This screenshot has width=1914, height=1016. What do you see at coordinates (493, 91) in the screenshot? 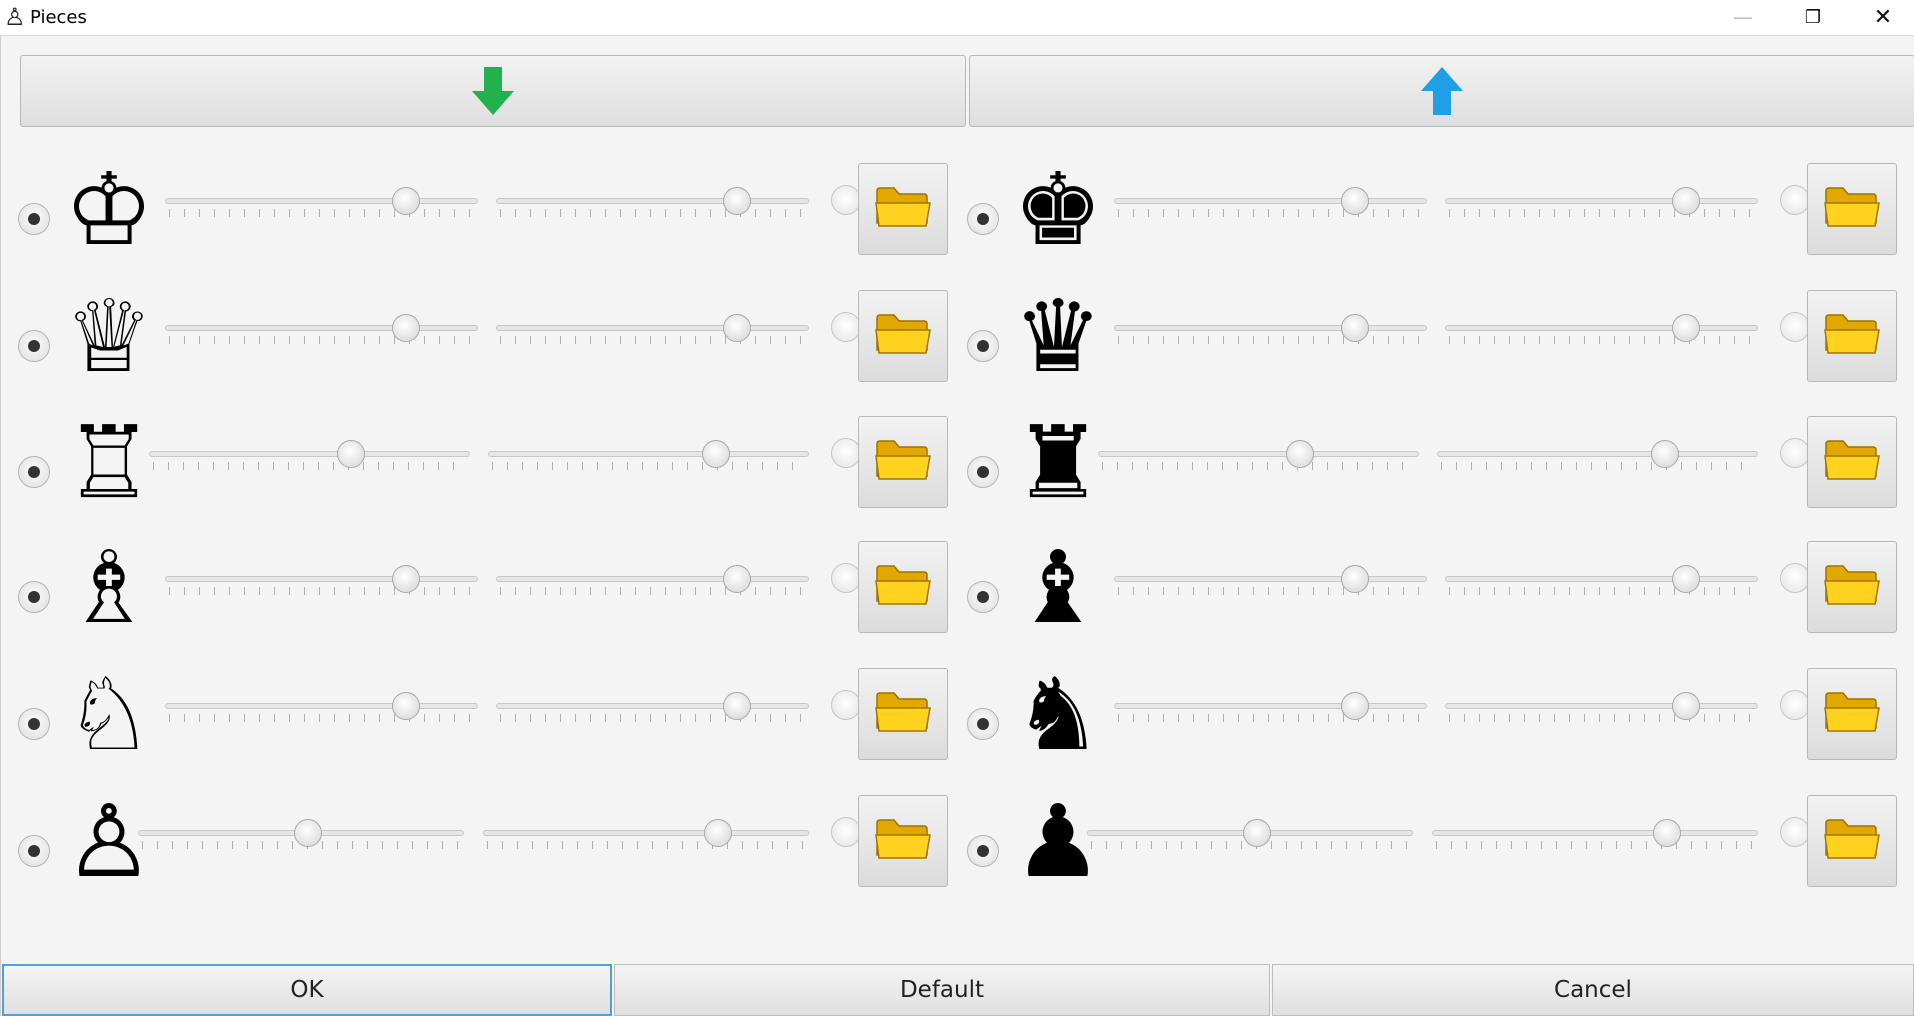
I see `move-down-button` at bounding box center [493, 91].